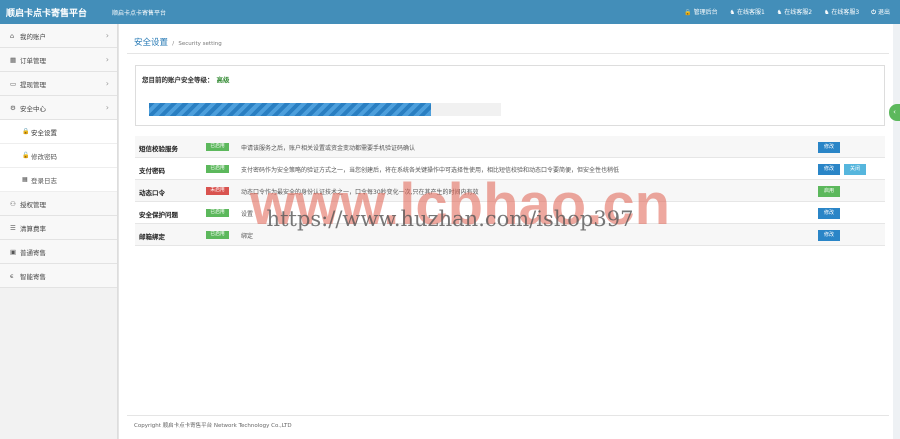  I want to click on dashboard-icon: ▣, so click(13, 251).